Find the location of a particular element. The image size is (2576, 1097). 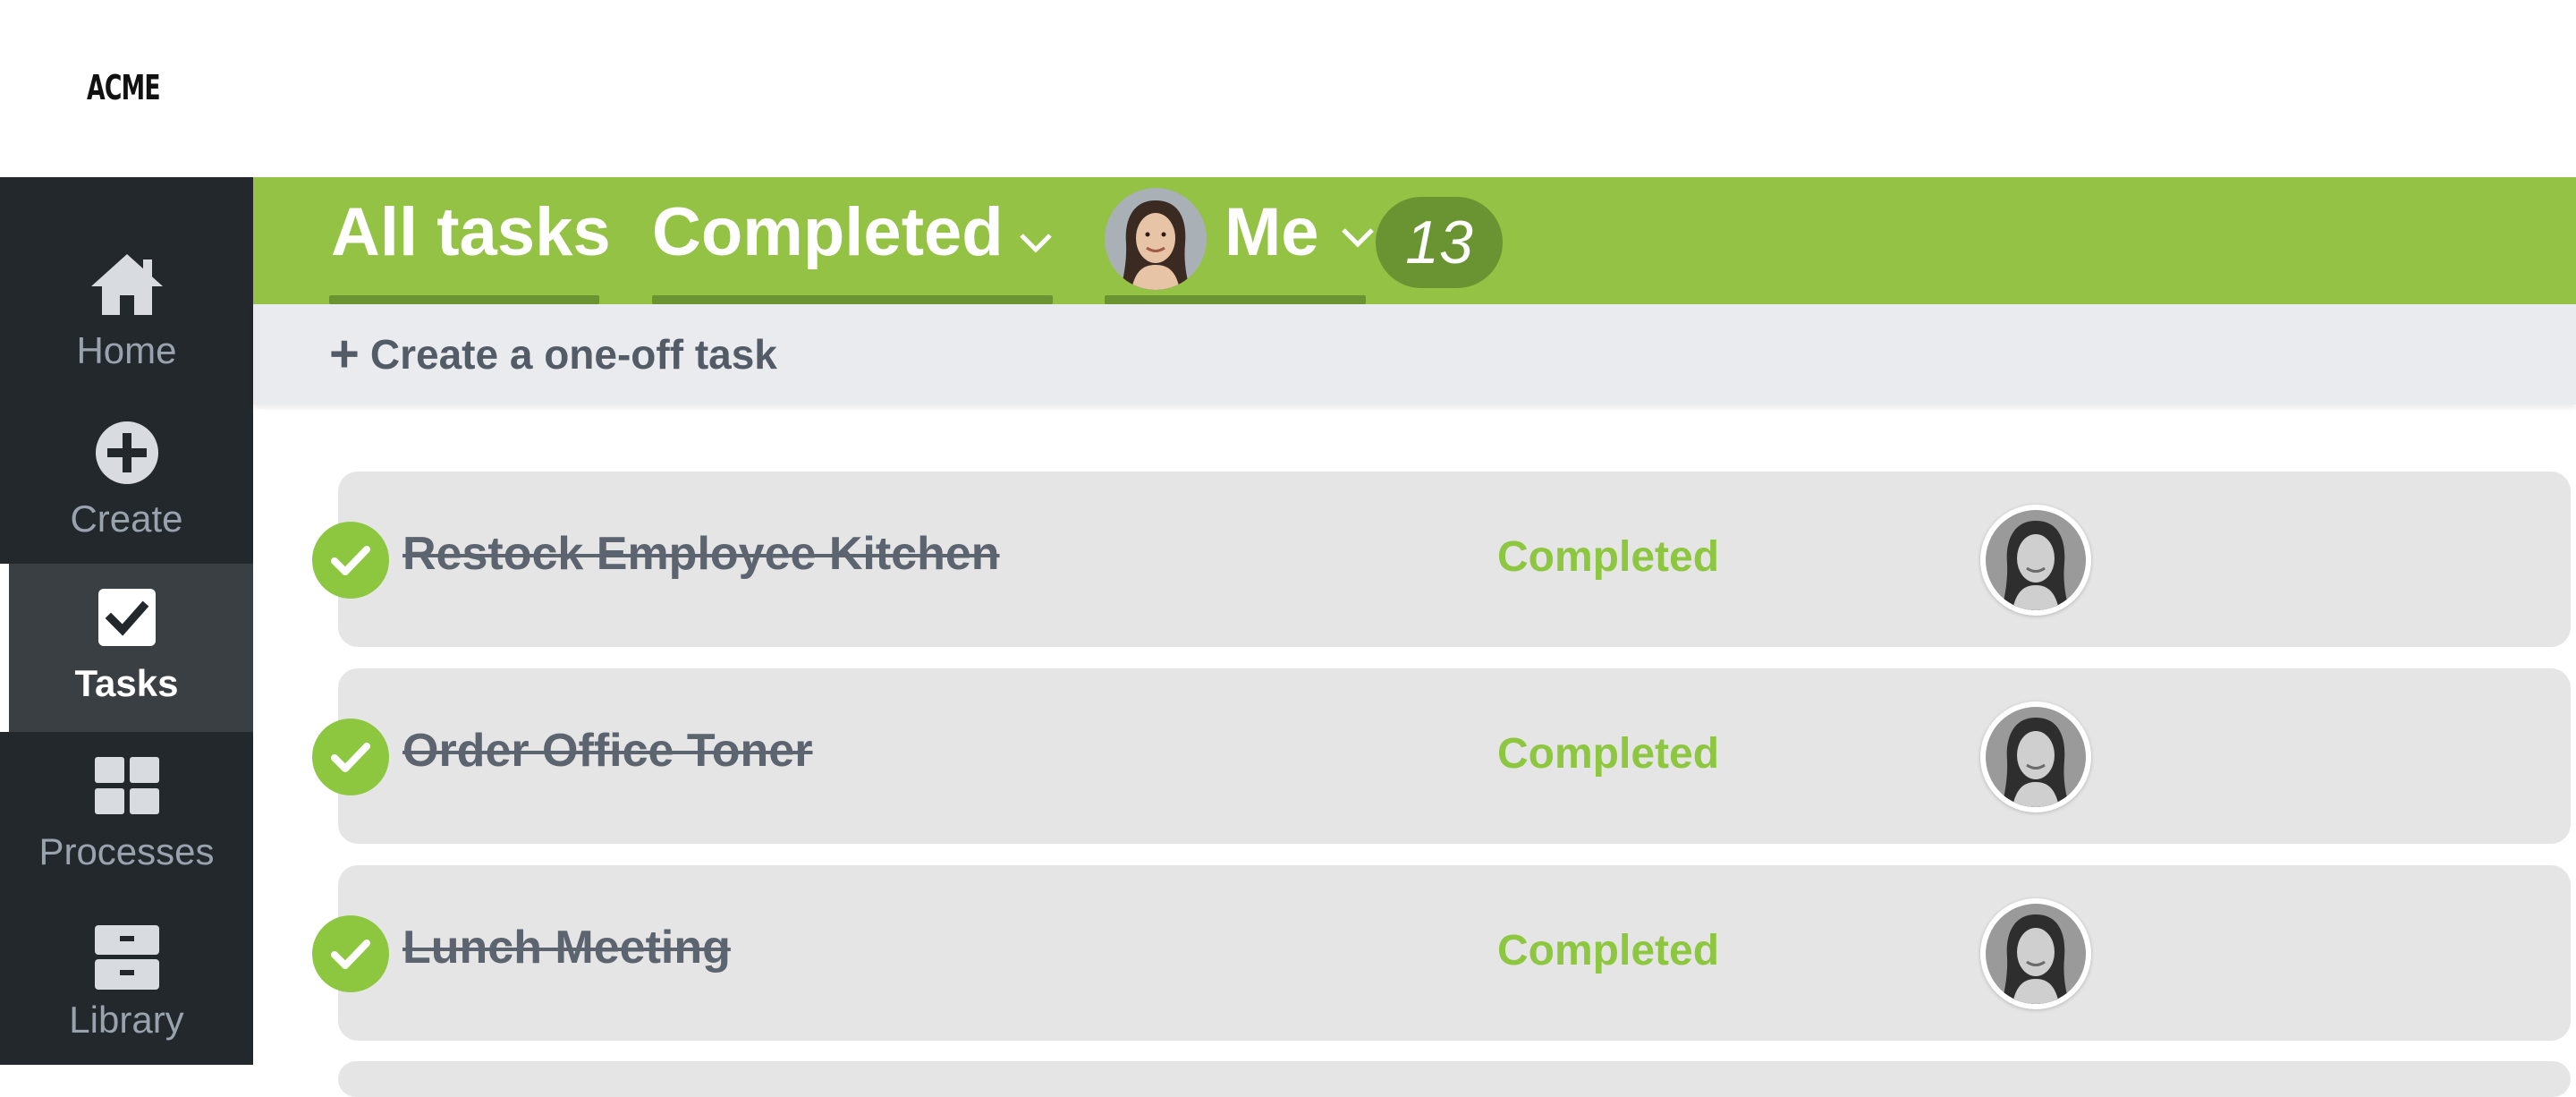

task-title: Lunch Meeting is located at coordinates (566, 947).